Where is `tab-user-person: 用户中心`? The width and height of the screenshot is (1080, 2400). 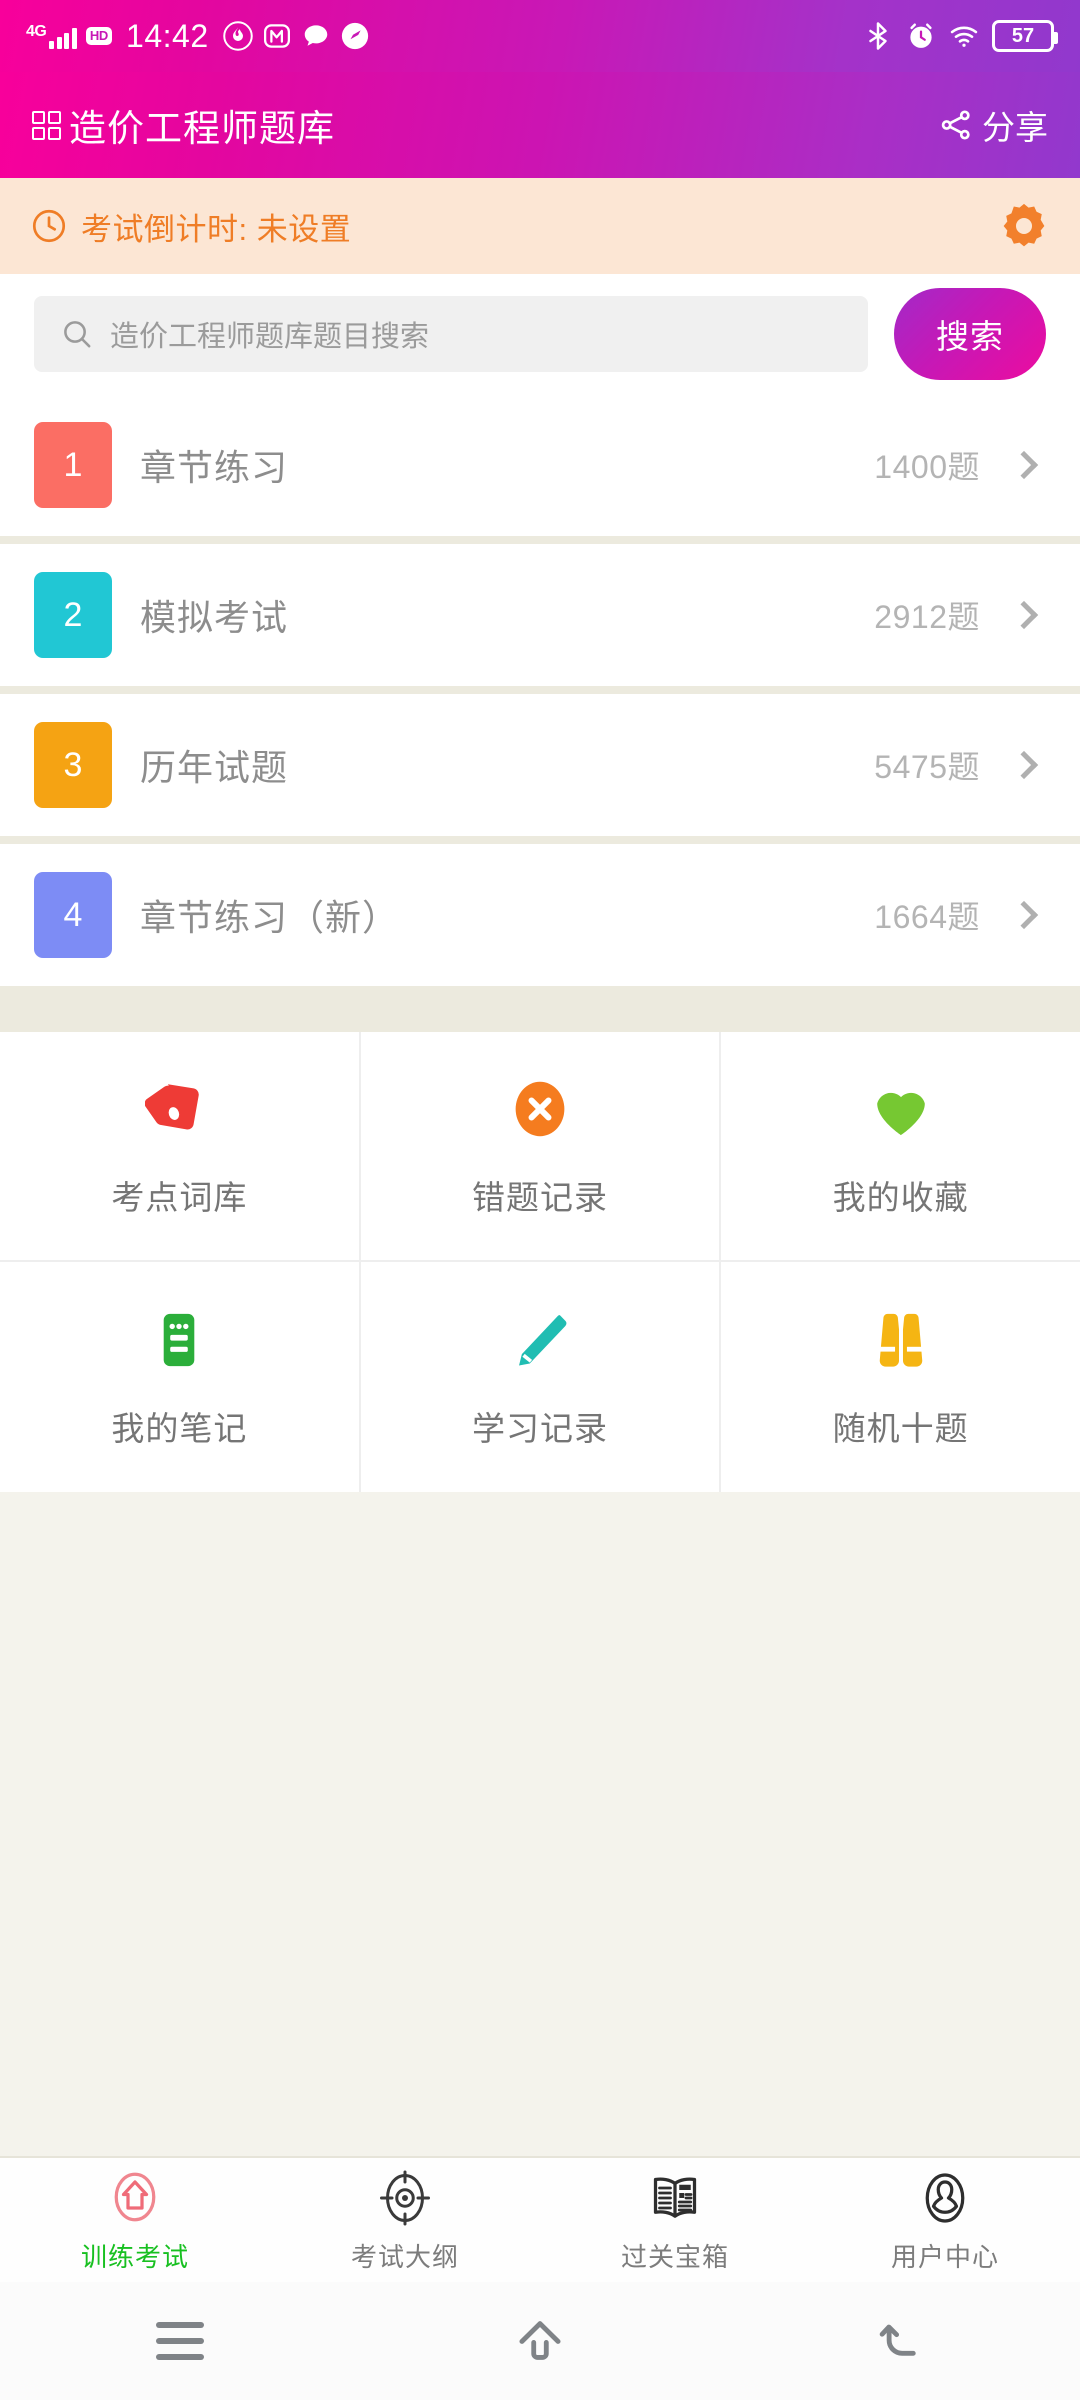
tab-user-person: 用户中心 is located at coordinates (945, 2220).